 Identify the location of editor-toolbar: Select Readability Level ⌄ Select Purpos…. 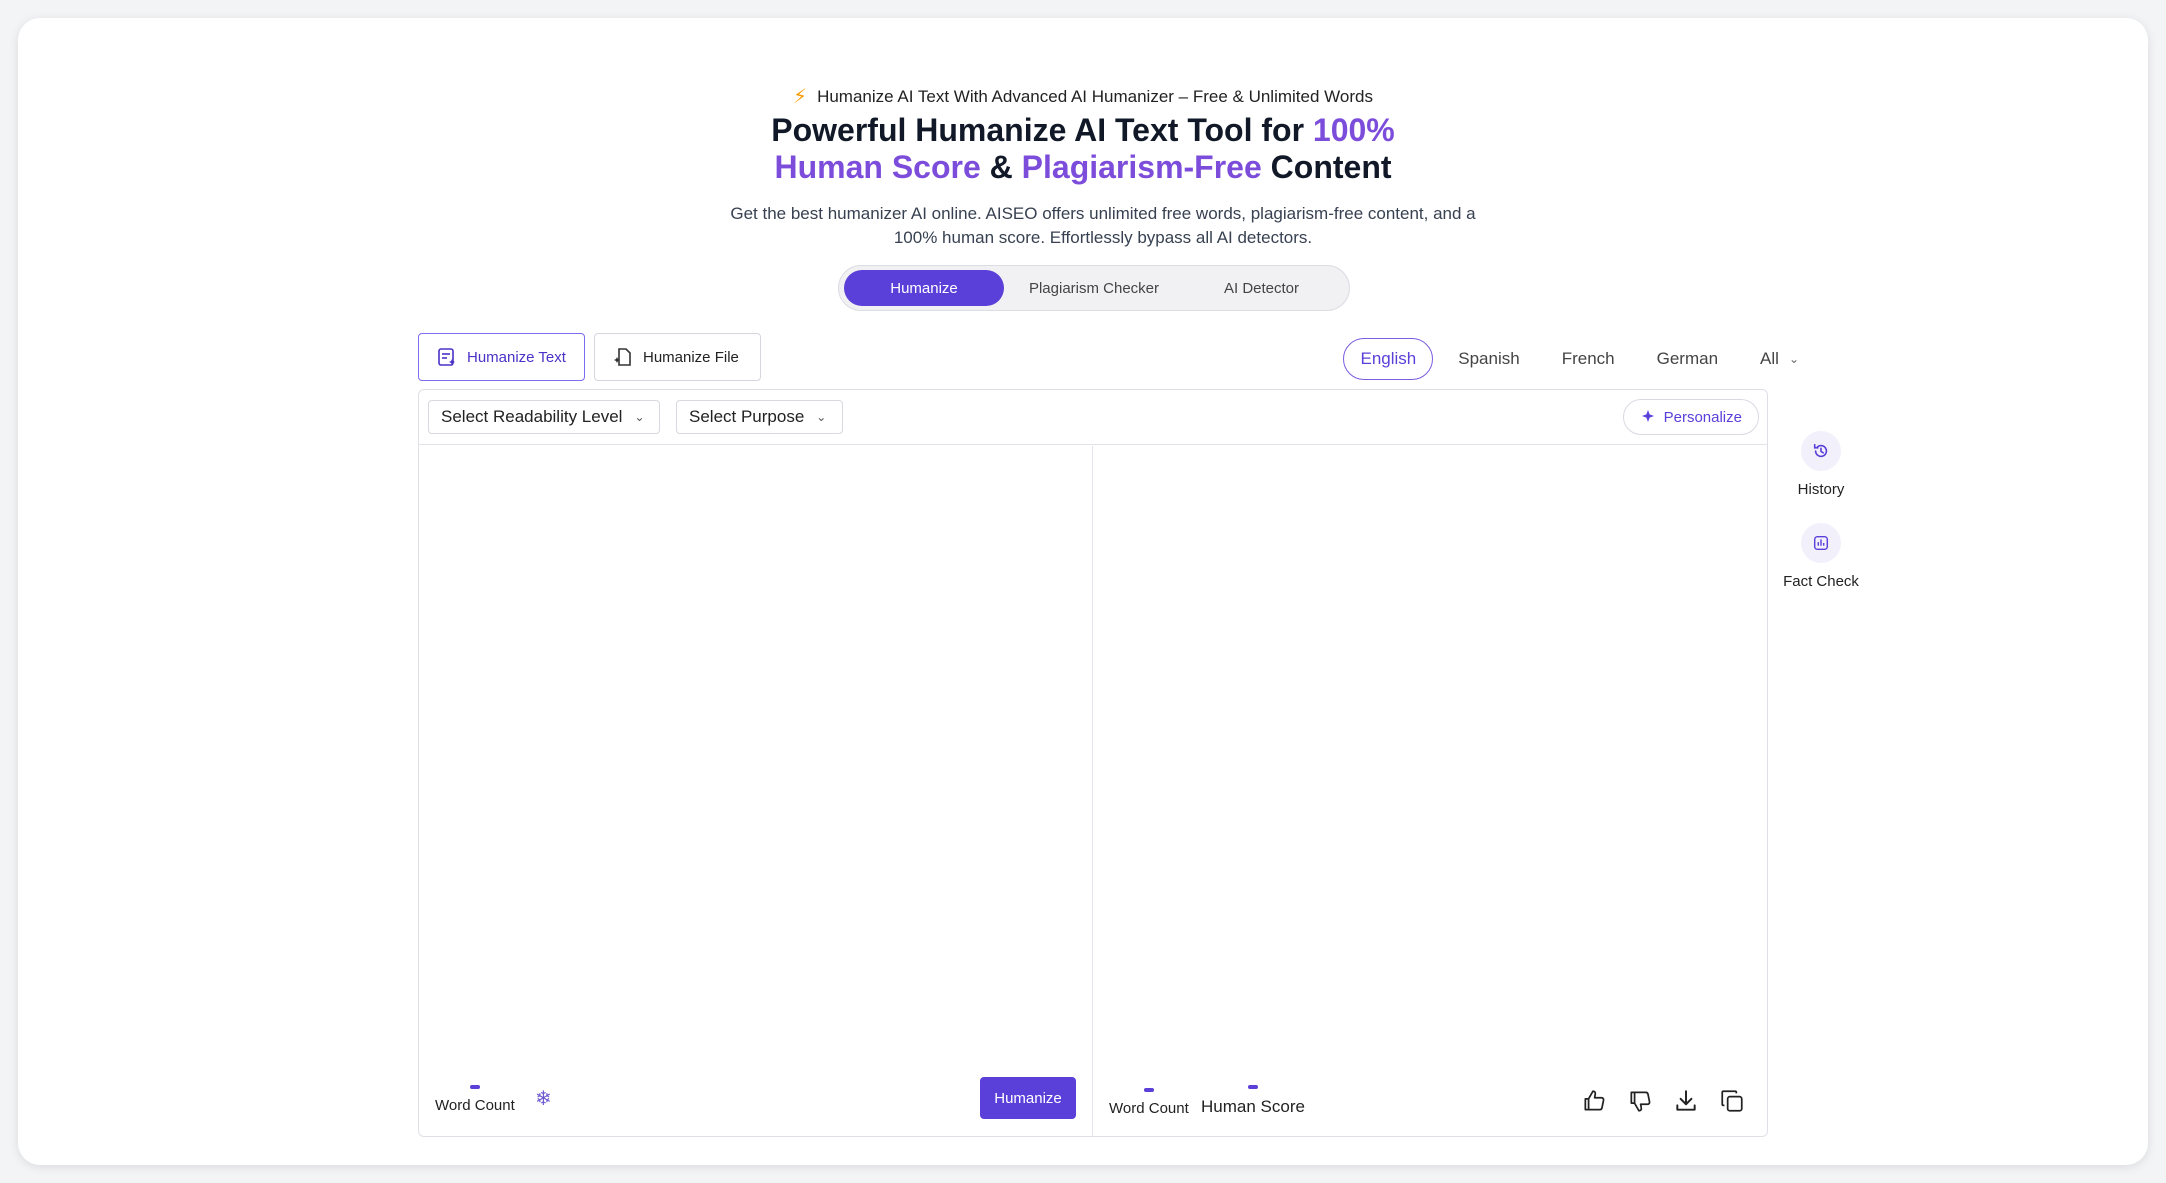
(1093, 417).